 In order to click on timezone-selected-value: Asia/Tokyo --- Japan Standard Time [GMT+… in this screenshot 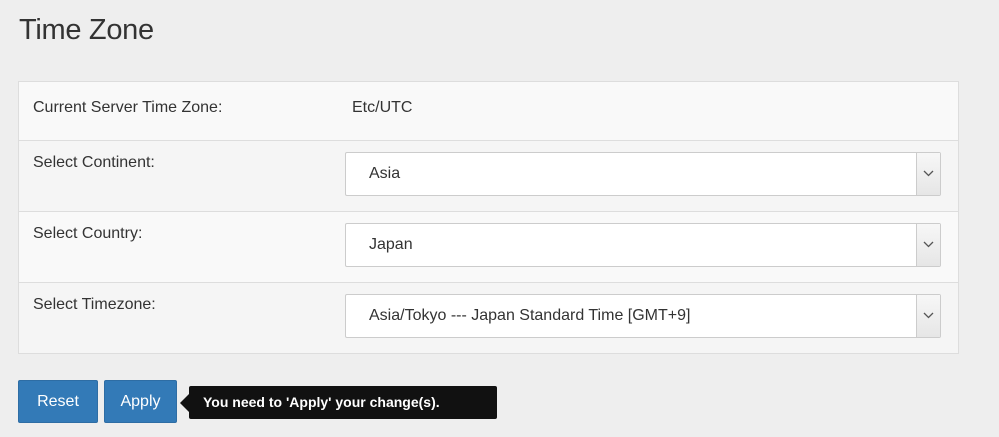, I will do `click(530, 315)`.